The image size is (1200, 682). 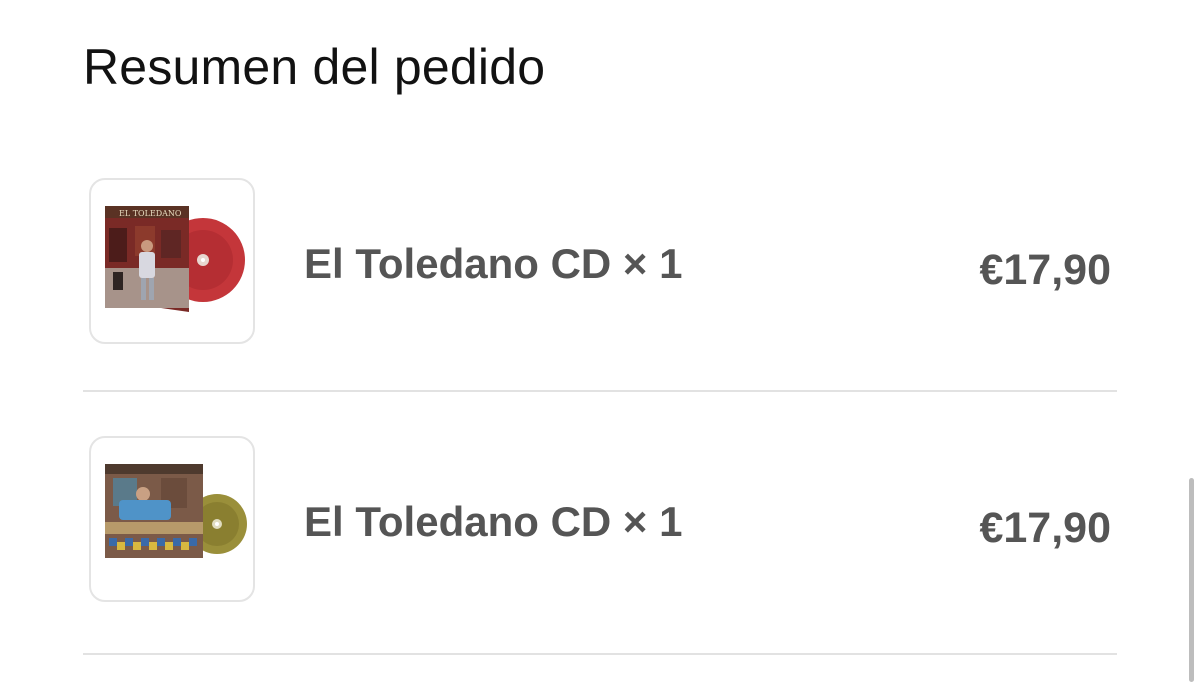 I want to click on cover-title: EL TOLEDANO, so click(x=150, y=213).